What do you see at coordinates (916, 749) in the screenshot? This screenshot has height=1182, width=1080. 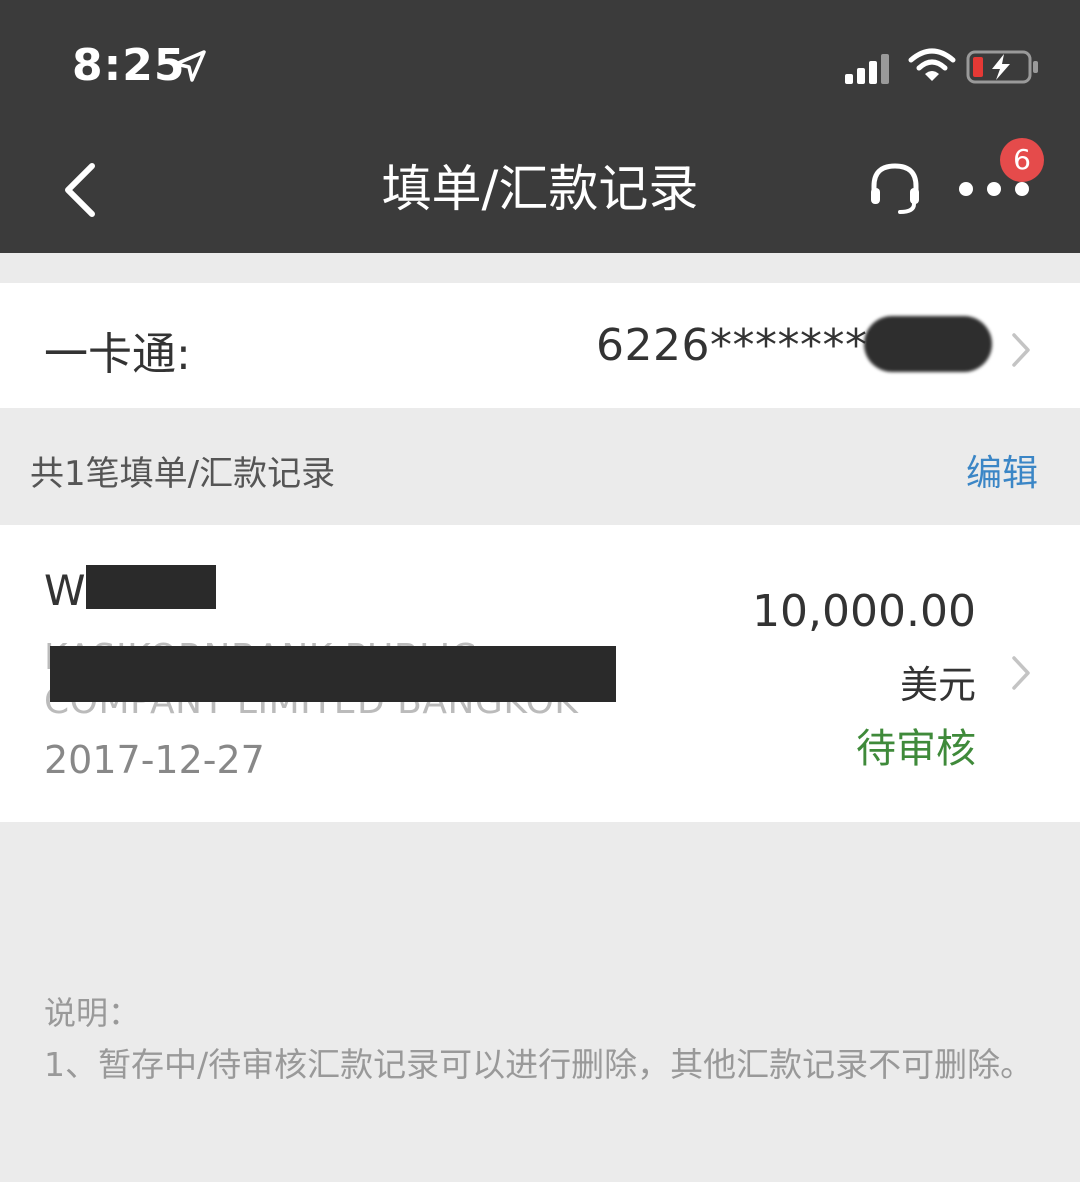 I see `status-badge: 待审核` at bounding box center [916, 749].